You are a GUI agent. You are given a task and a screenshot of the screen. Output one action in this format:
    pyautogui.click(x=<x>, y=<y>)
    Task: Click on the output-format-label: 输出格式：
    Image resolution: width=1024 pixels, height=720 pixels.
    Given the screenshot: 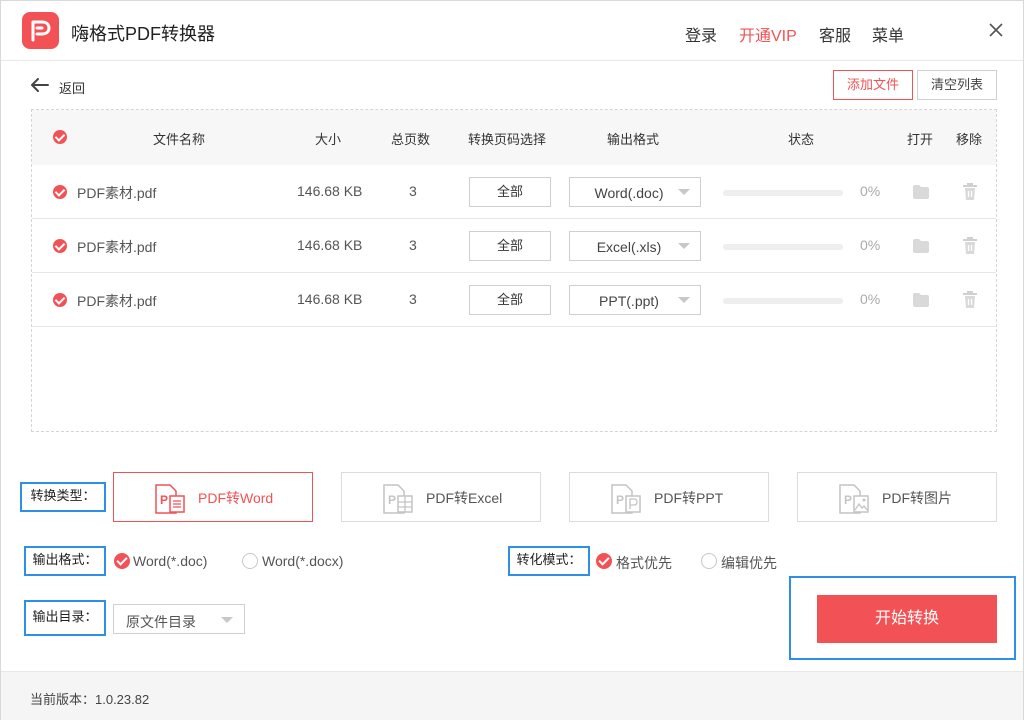 What is the action you would take?
    pyautogui.click(x=65, y=561)
    